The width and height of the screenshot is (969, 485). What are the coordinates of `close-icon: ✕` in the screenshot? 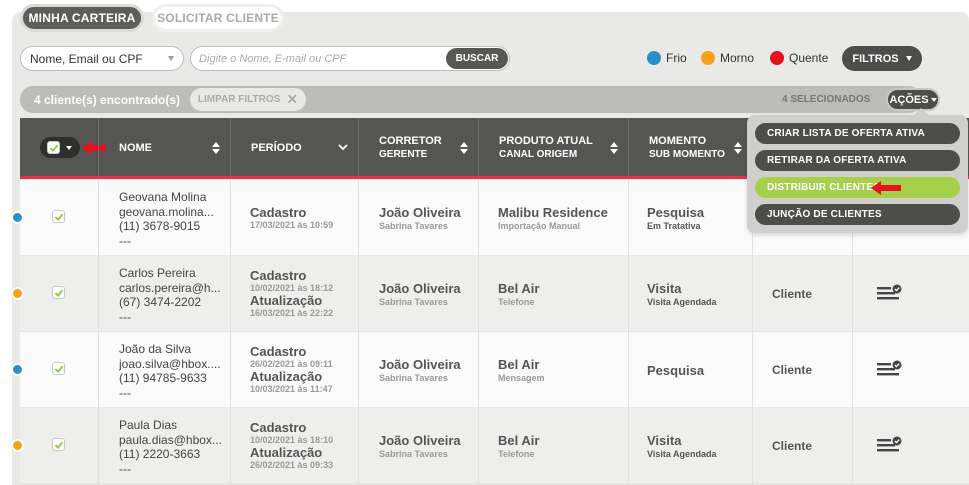 It's located at (292, 99).